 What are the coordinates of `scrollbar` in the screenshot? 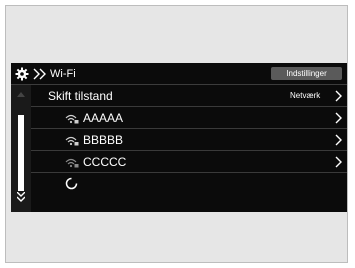 It's located at (21, 148).